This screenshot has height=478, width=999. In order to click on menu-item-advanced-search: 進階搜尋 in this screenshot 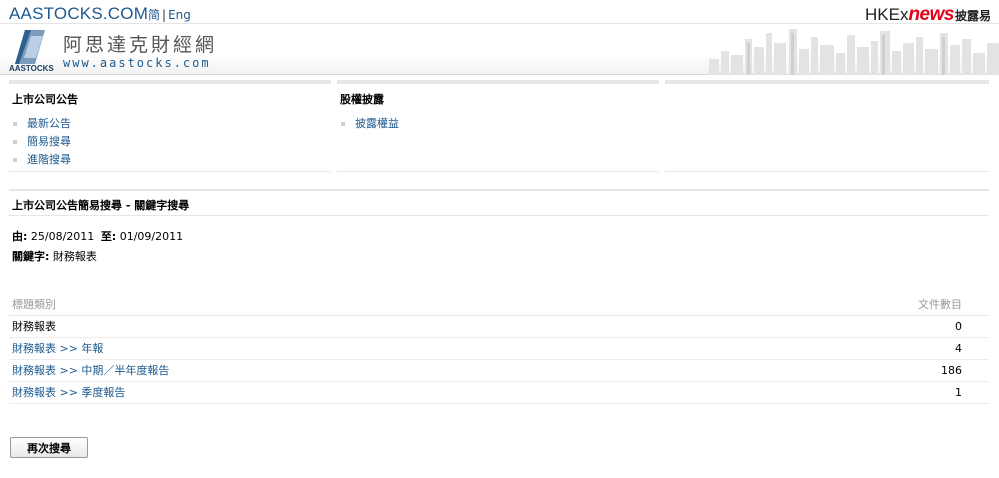, I will do `click(171, 162)`.